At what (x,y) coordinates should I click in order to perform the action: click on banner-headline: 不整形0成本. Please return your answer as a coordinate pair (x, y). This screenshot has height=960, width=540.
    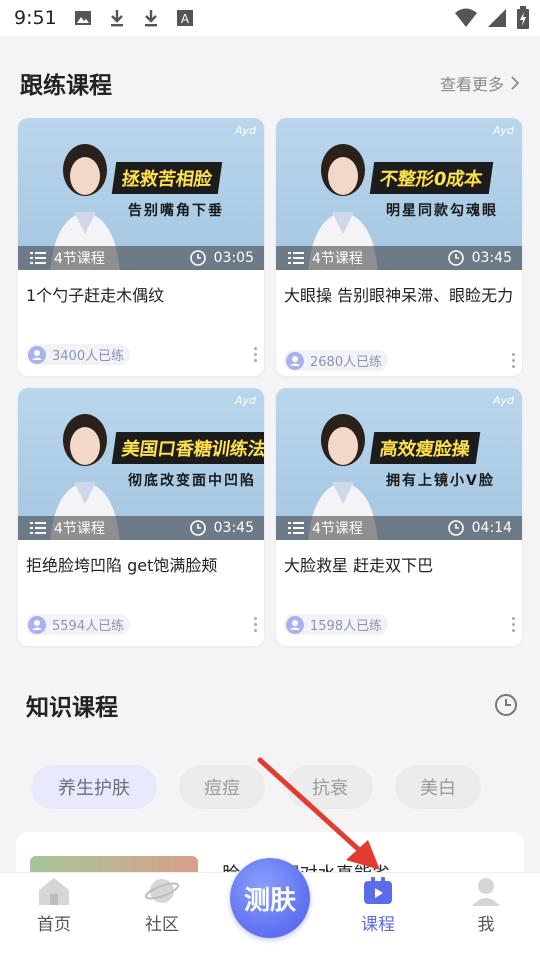
    Looking at the image, I should click on (431, 178).